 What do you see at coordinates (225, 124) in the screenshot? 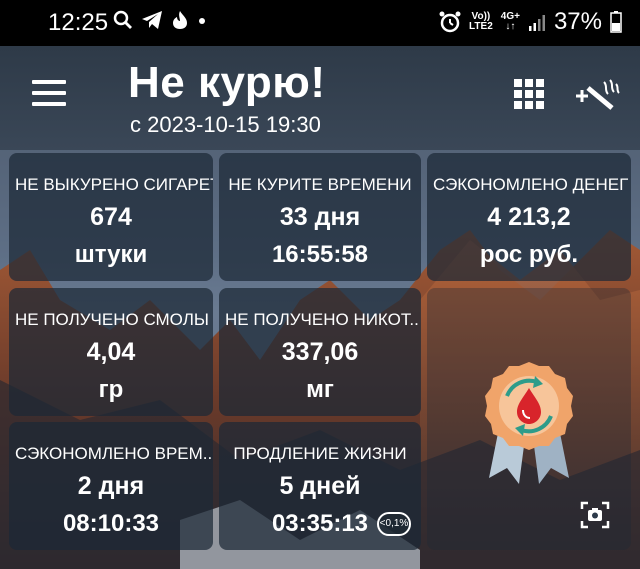
I see `quit-date-subtitle: с 2023-10-15 19:30` at bounding box center [225, 124].